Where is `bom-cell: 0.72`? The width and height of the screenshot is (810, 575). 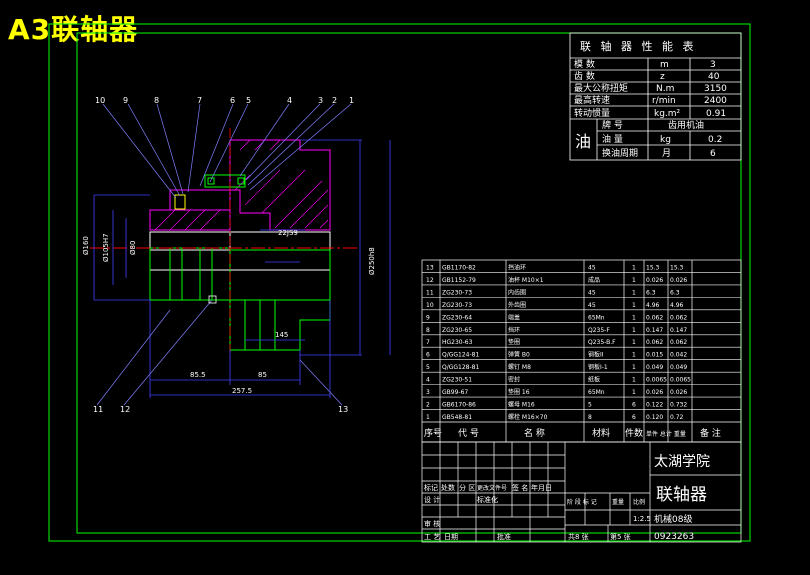
bom-cell: 0.72 is located at coordinates (677, 417).